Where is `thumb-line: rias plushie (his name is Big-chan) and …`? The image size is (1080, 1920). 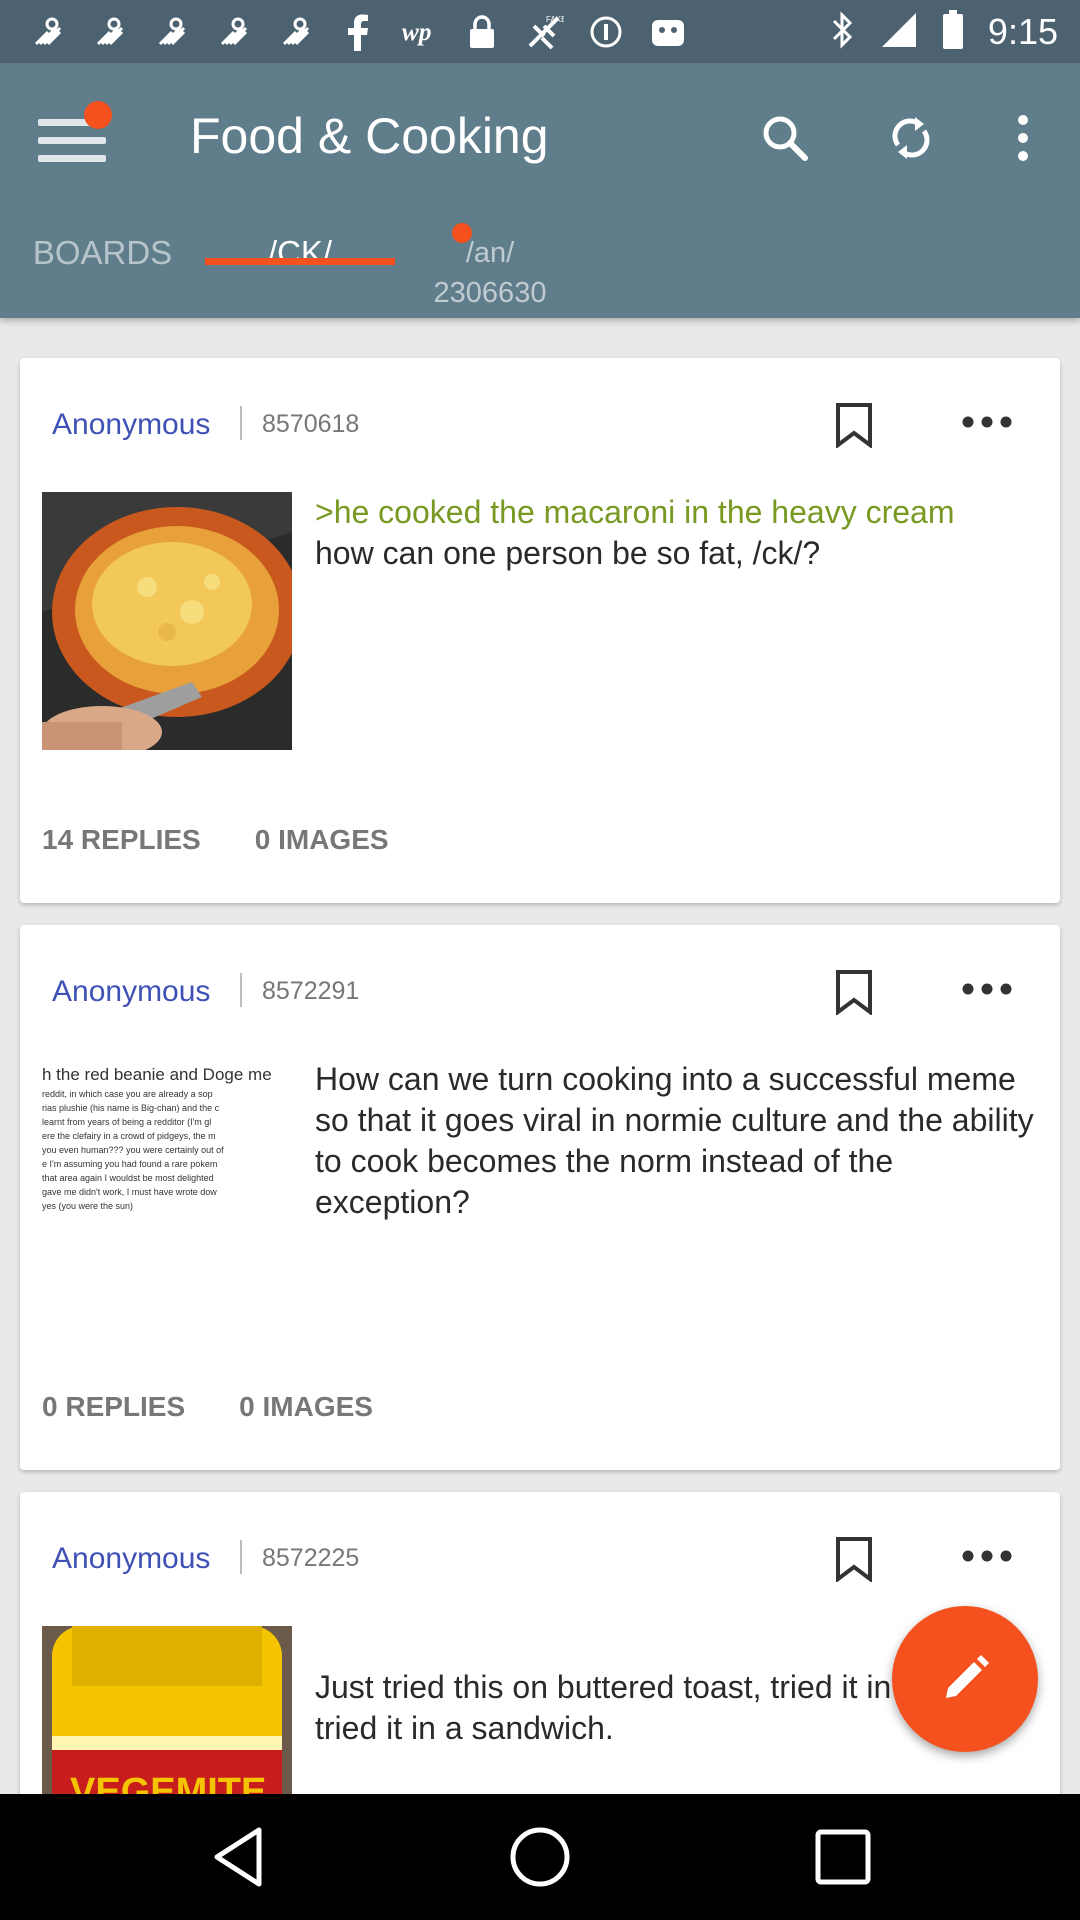 thumb-line: rias plushie (his name is Big-chan) and … is located at coordinates (131, 1108).